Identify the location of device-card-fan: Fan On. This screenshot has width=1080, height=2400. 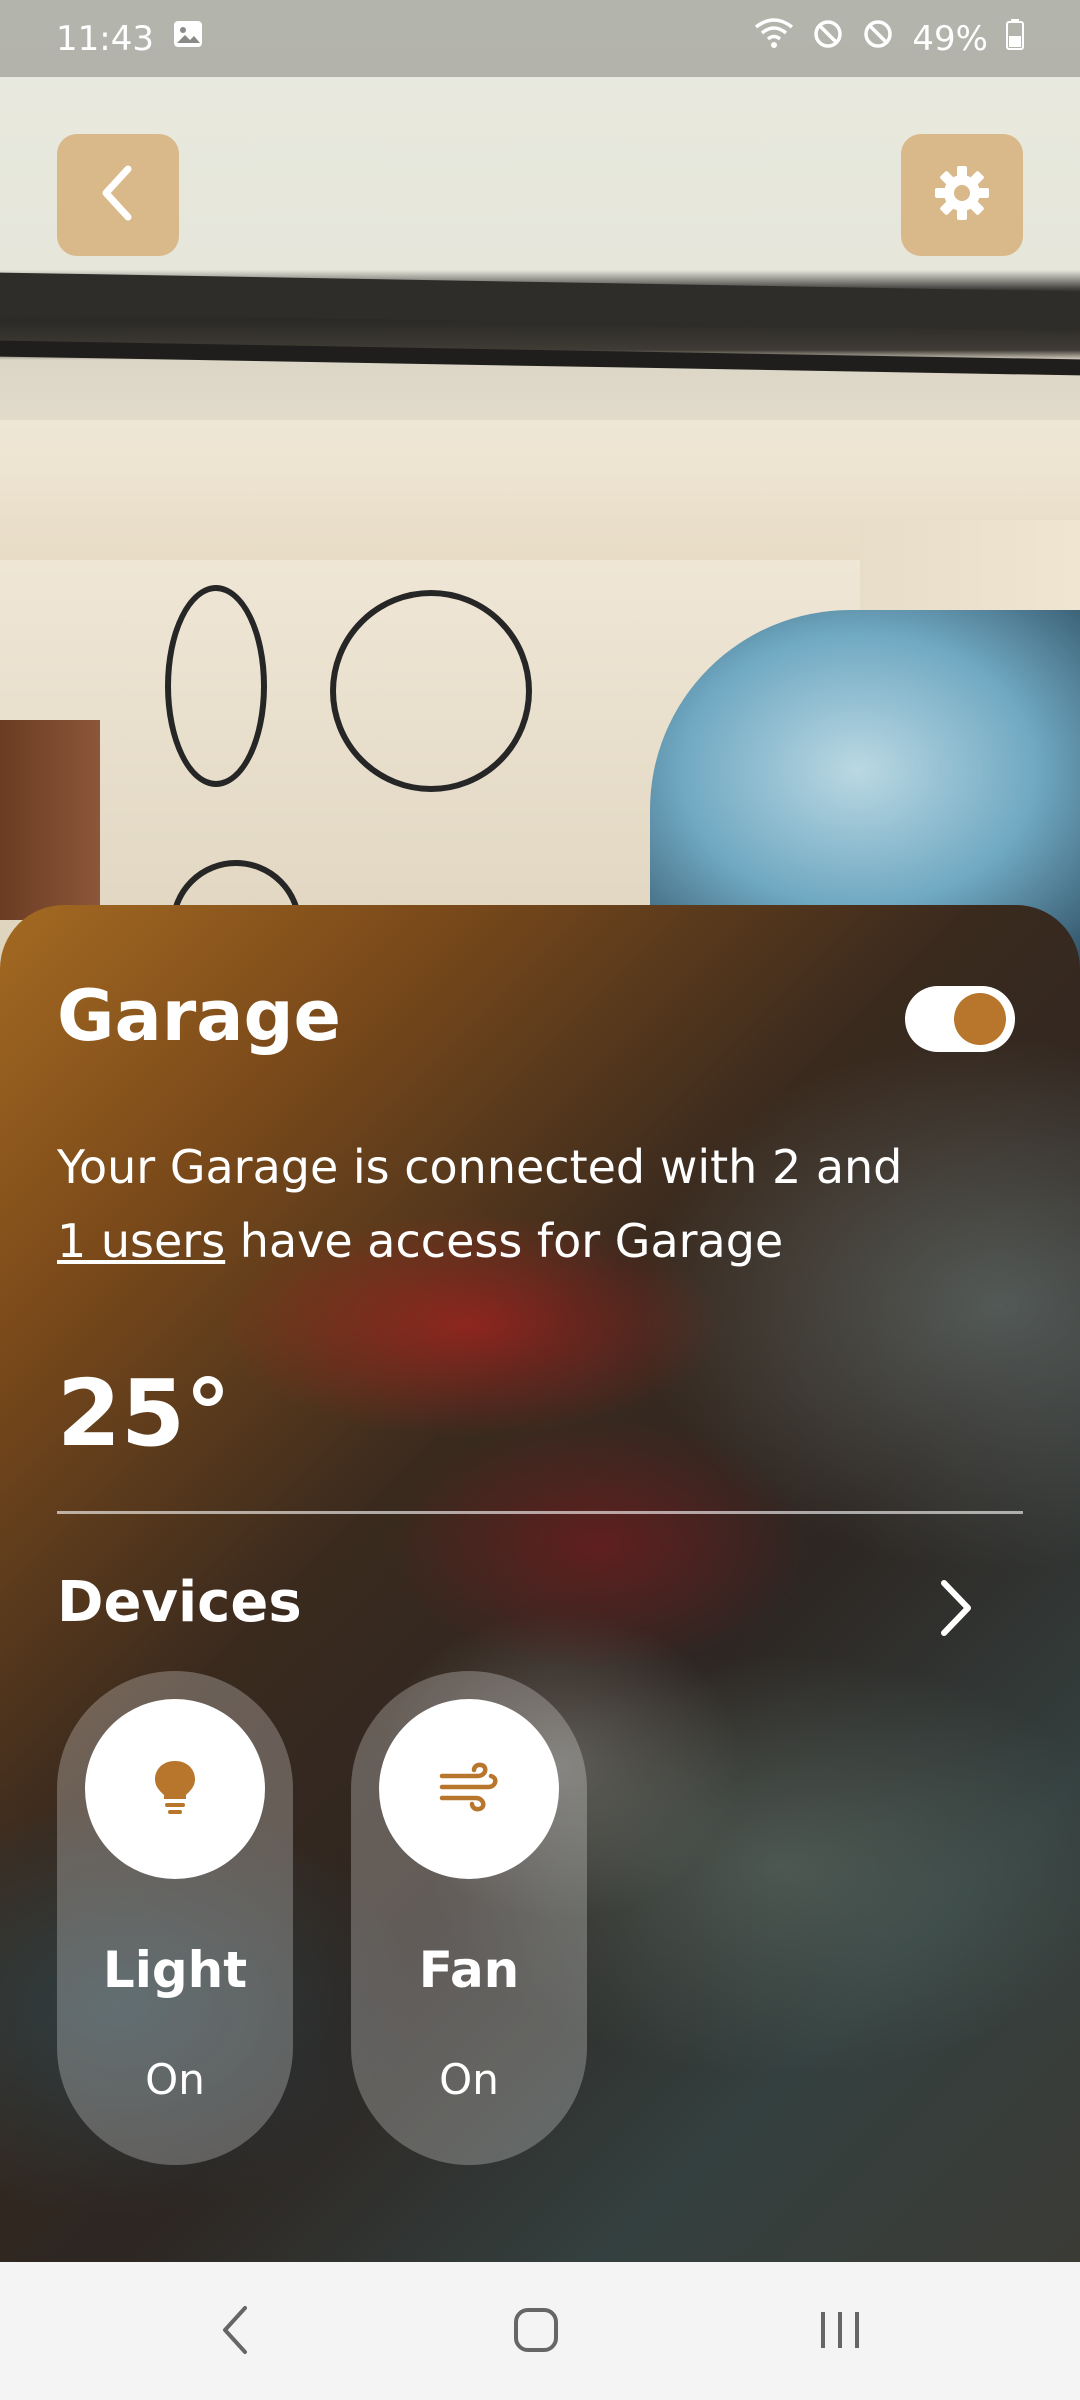
(469, 1918).